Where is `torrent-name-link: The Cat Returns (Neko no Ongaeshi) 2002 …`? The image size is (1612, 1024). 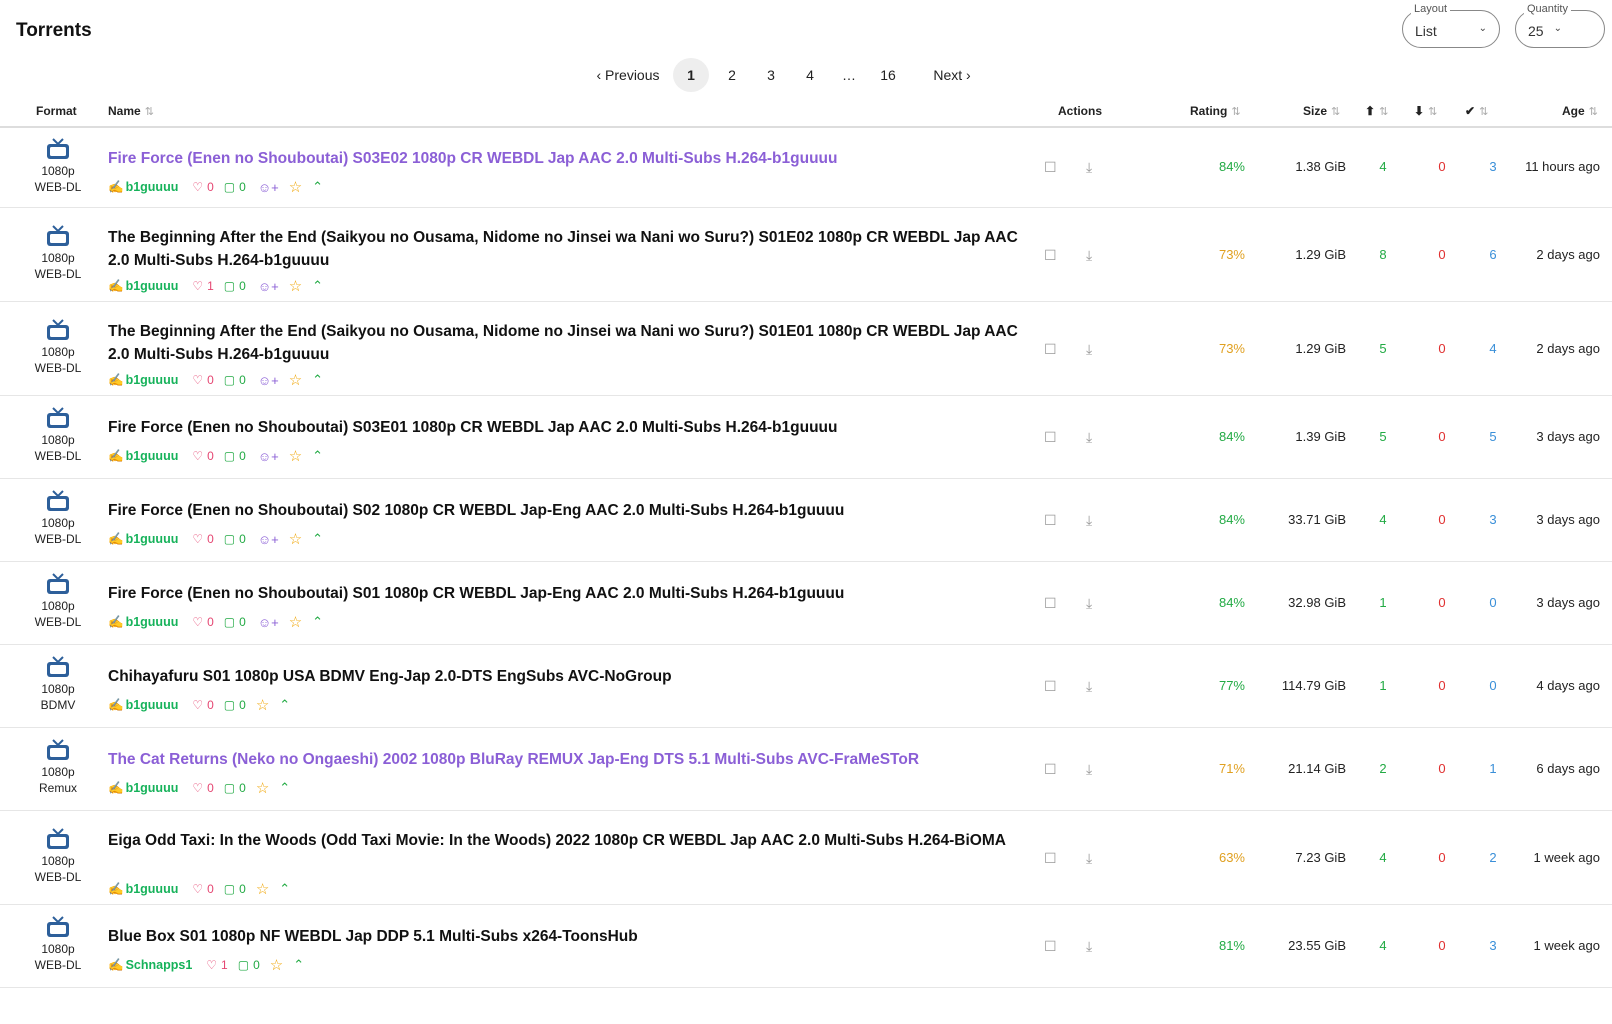 torrent-name-link: The Cat Returns (Neko no Ongaeshi) 2002 … is located at coordinates (568, 759).